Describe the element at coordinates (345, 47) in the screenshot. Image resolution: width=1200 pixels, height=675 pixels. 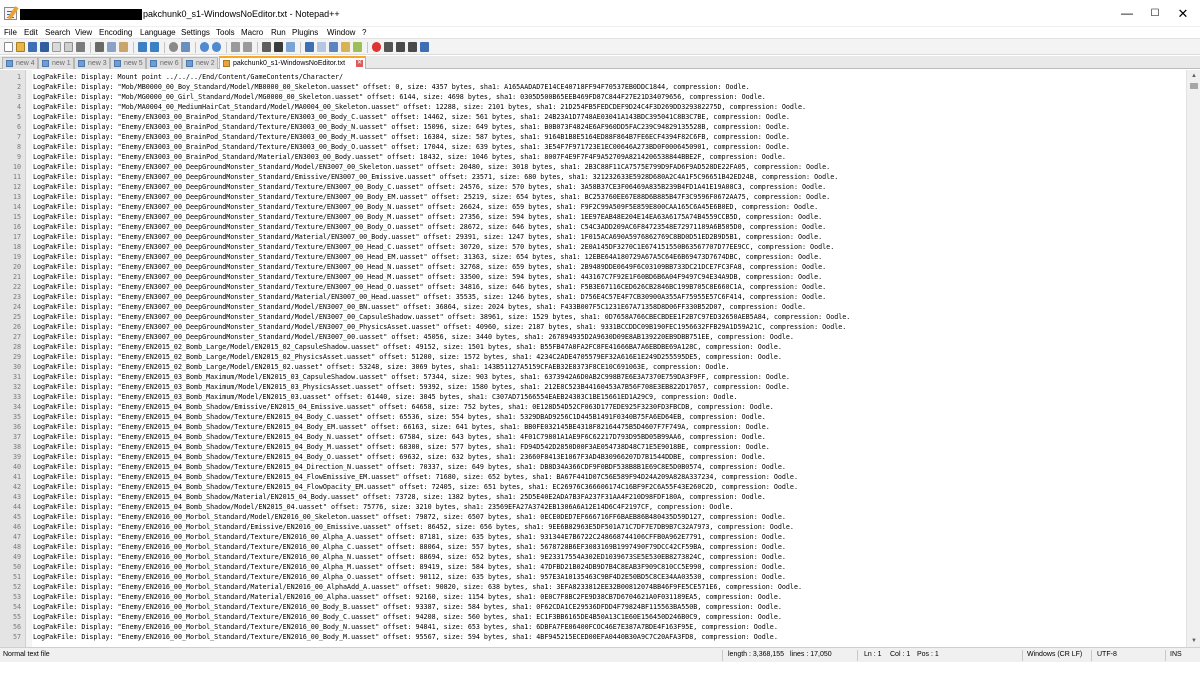
I see `folder-as-workspace-icon` at that location.